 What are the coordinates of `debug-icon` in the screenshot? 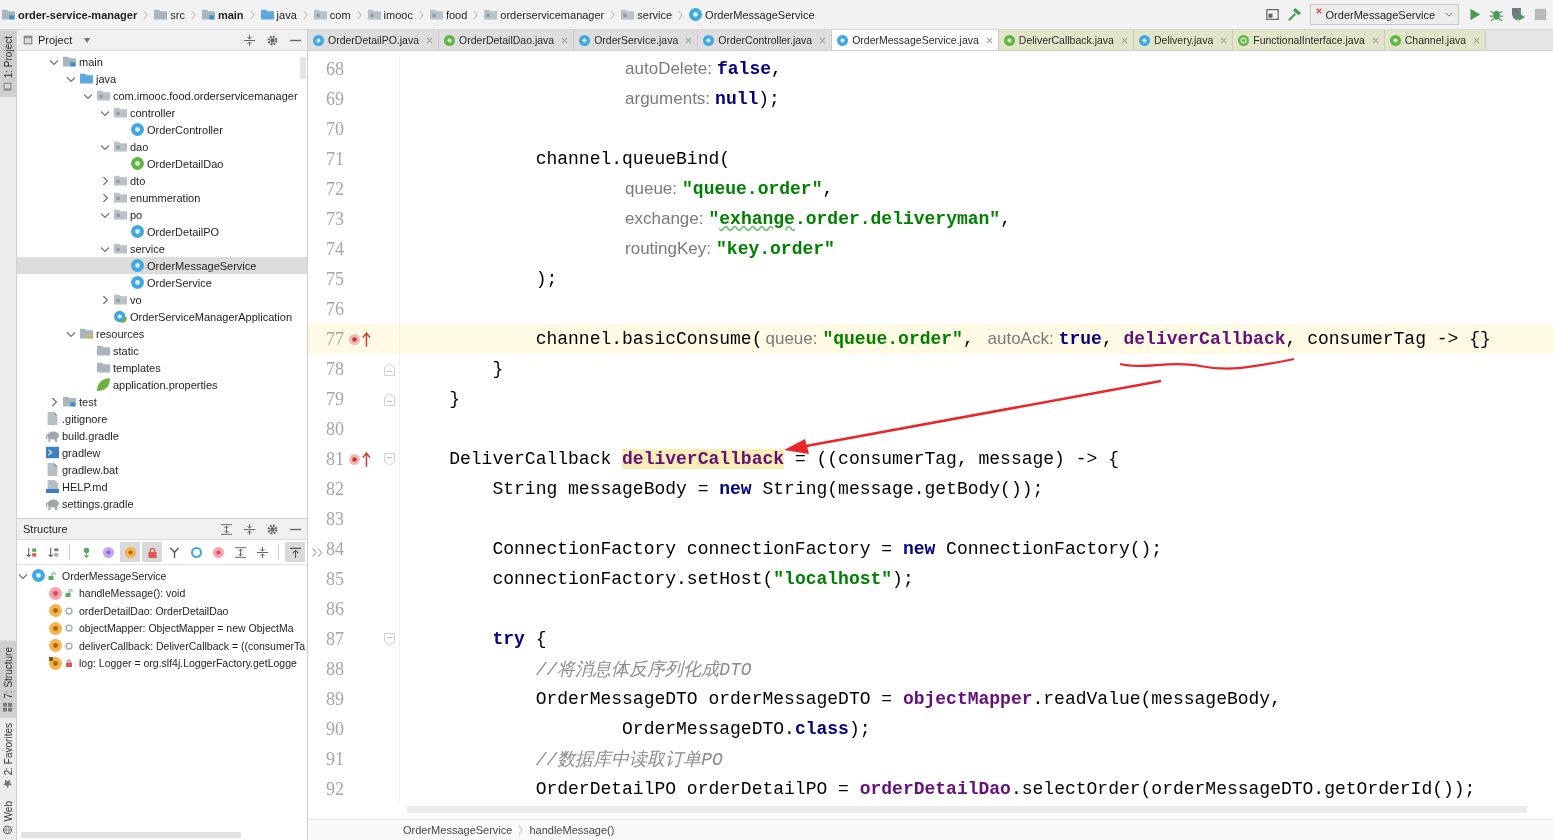 It's located at (1496, 14).